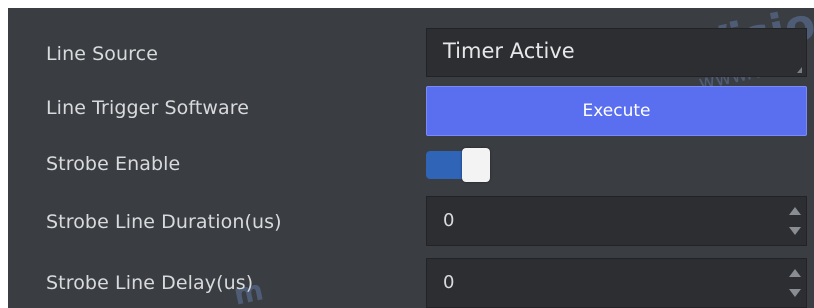 This screenshot has width=814, height=308. I want to click on execute-button: Execute, so click(616, 111).